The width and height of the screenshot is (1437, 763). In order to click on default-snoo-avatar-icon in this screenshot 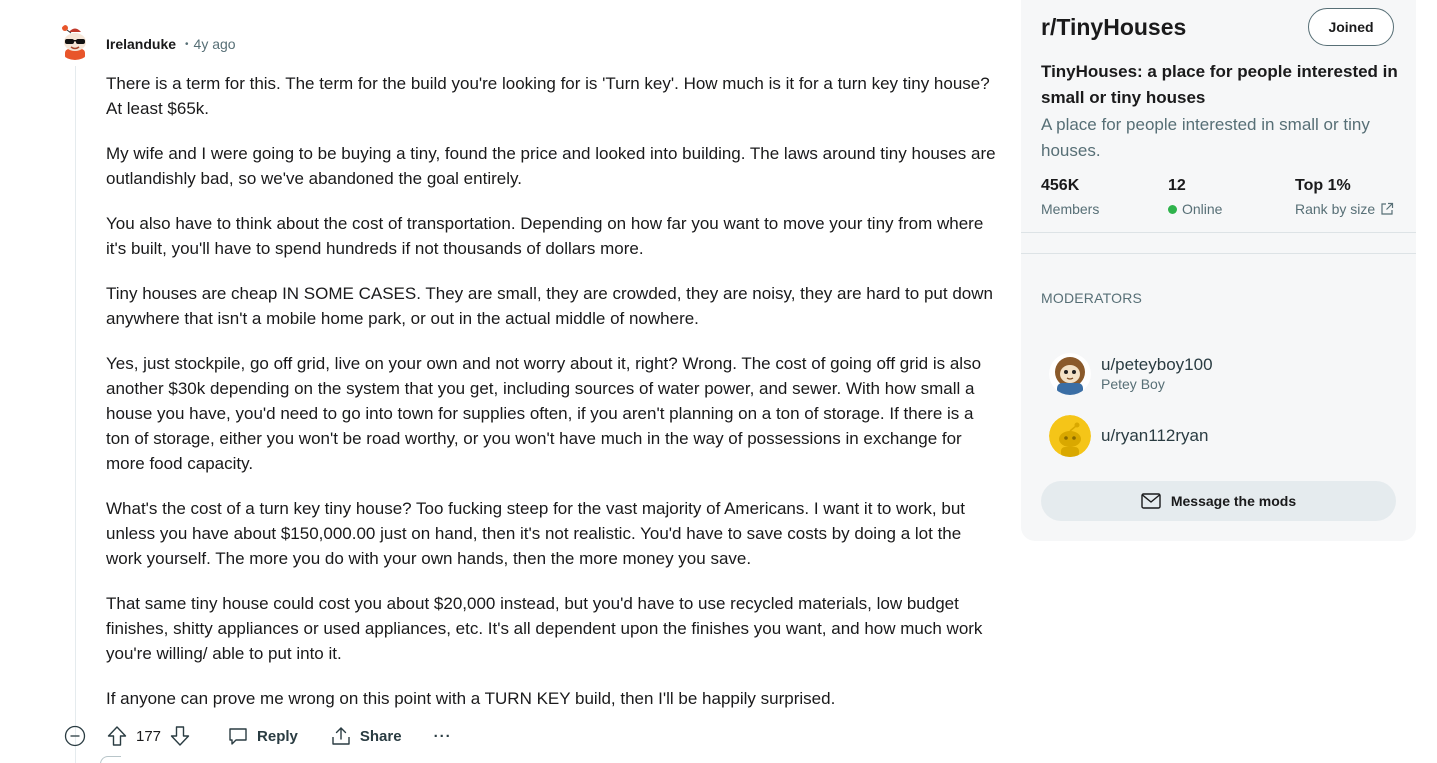, I will do `click(1070, 436)`.